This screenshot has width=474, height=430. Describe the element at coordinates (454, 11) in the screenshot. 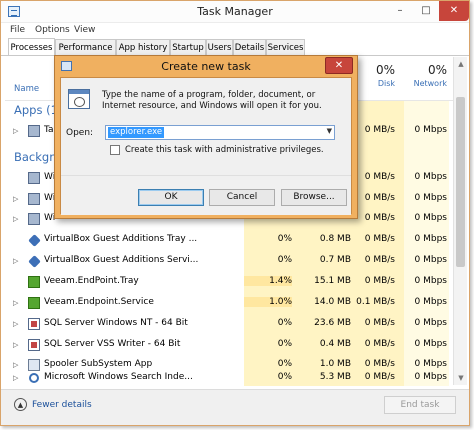

I see `close-button: ✕` at that location.